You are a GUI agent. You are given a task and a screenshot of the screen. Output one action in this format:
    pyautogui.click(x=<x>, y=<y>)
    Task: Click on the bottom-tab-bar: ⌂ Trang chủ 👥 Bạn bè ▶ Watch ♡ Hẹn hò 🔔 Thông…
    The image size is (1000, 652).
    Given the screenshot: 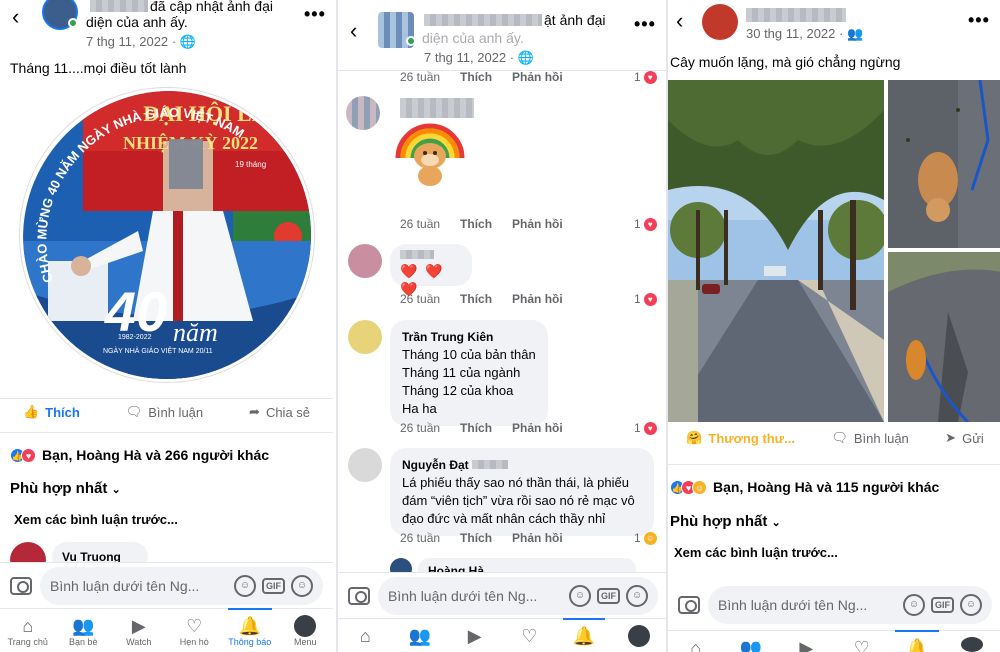 What is the action you would take?
    pyautogui.click(x=166, y=630)
    